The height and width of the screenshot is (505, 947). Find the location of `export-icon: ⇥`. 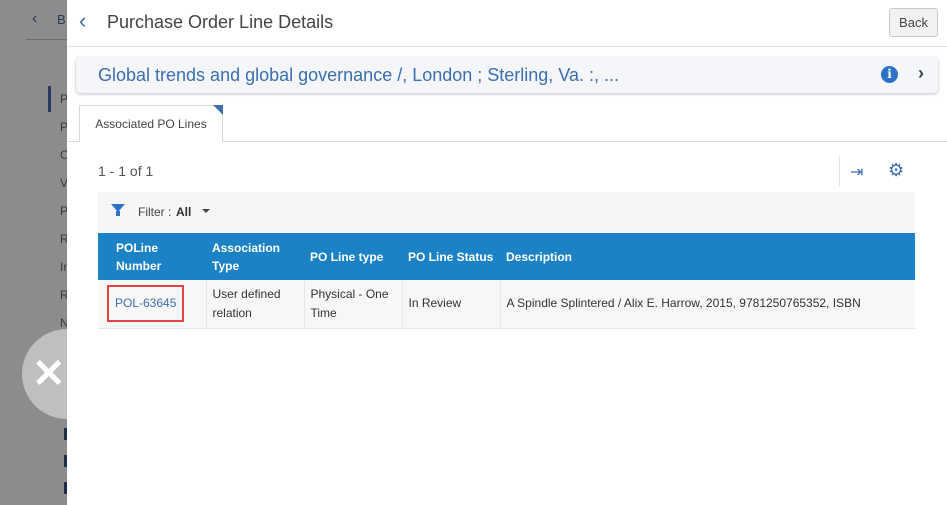

export-icon: ⇥ is located at coordinates (856, 172).